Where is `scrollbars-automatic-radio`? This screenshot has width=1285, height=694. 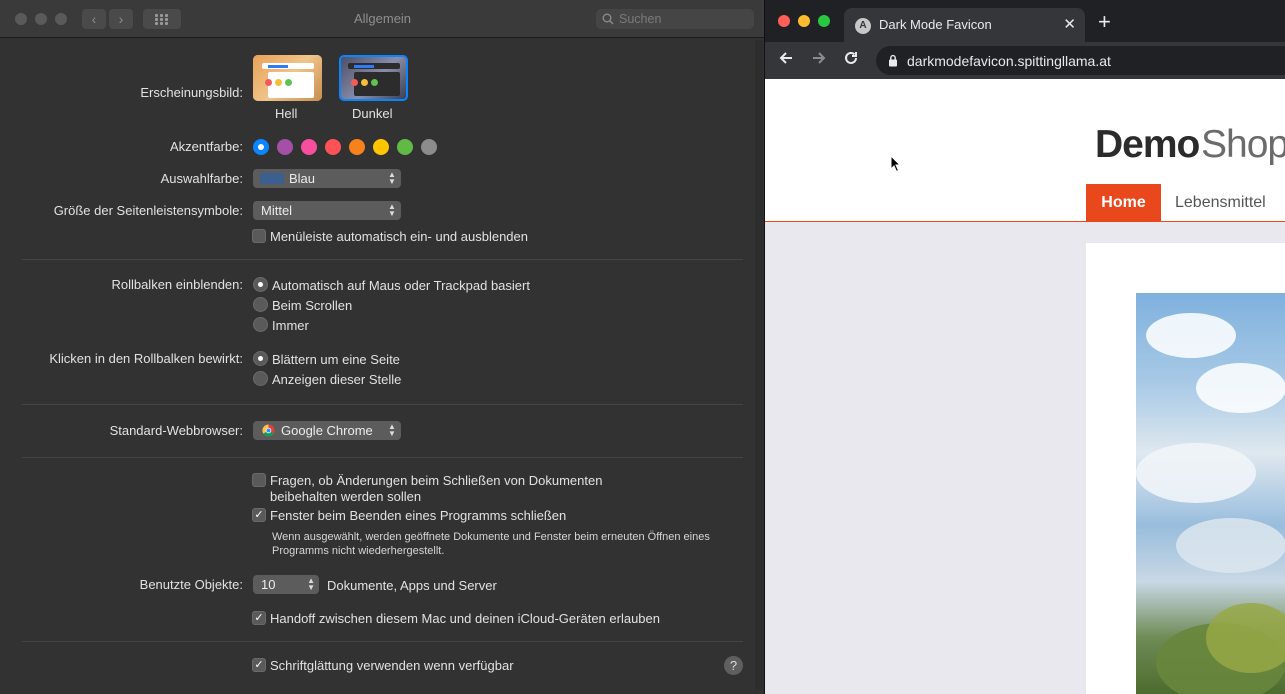
scrollbars-automatic-radio is located at coordinates (260, 284).